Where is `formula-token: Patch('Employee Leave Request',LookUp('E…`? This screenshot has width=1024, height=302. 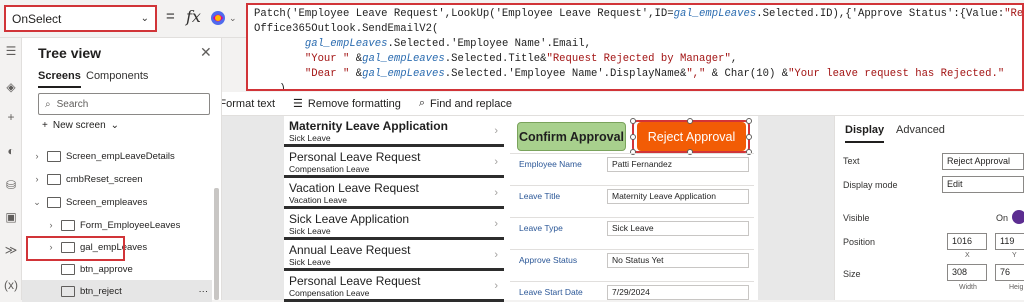 formula-token: Patch('Employee Leave Request',LookUp('E… is located at coordinates (464, 14).